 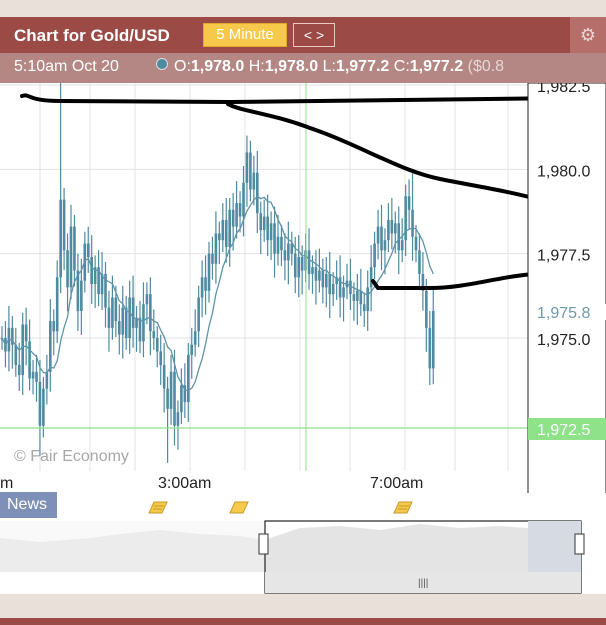 What do you see at coordinates (314, 35) in the screenshot?
I see `scroll-nav-button: < >` at bounding box center [314, 35].